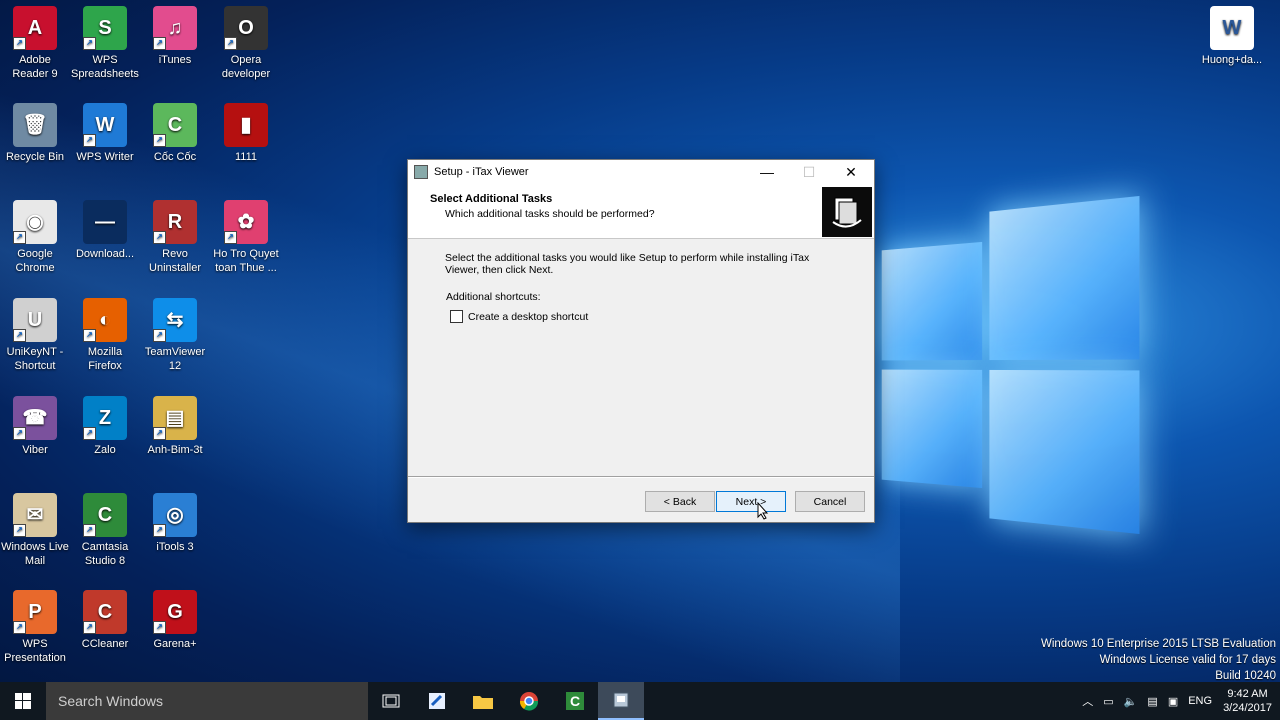  Describe the element at coordinates (246, 133) in the screenshot. I see `desktop-icon: ▮ 1111` at that location.